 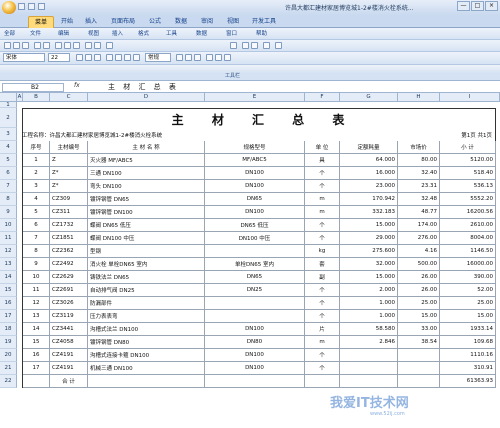 I want to click on table-header-cell: 定额耗量, so click(x=369, y=147).